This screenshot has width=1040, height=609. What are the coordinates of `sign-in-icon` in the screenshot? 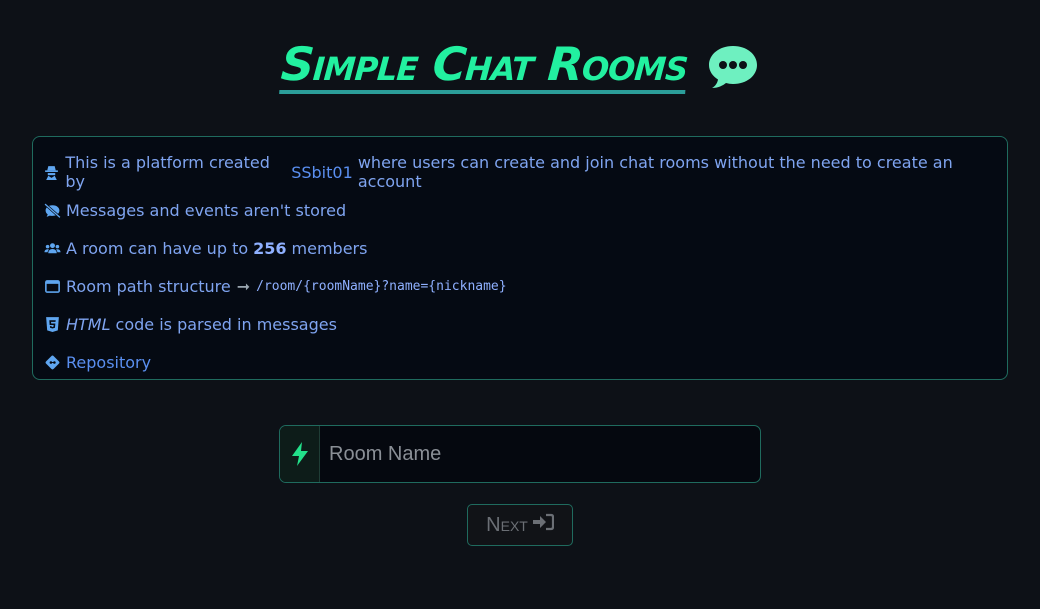 It's located at (543, 525).